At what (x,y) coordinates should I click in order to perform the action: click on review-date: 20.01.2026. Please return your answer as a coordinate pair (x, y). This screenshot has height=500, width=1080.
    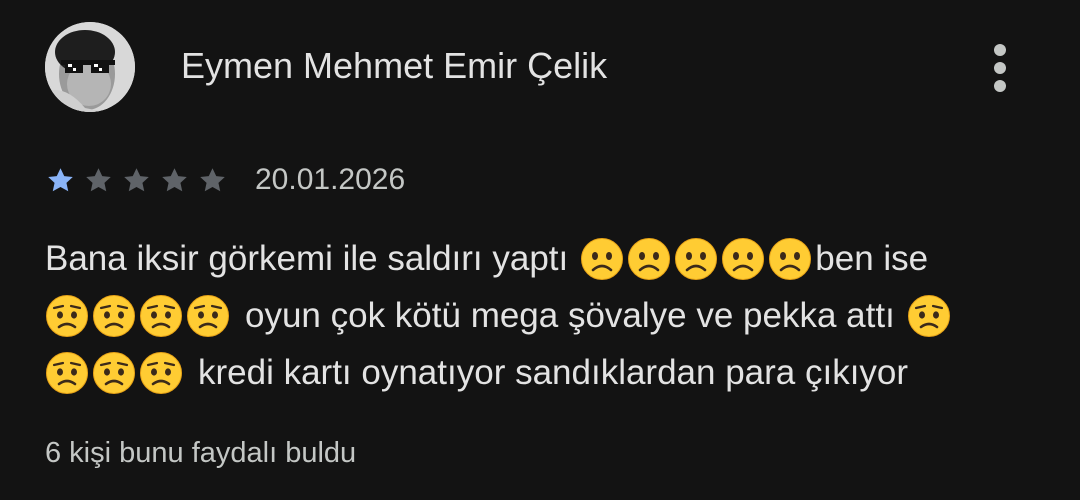
    Looking at the image, I should click on (330, 179).